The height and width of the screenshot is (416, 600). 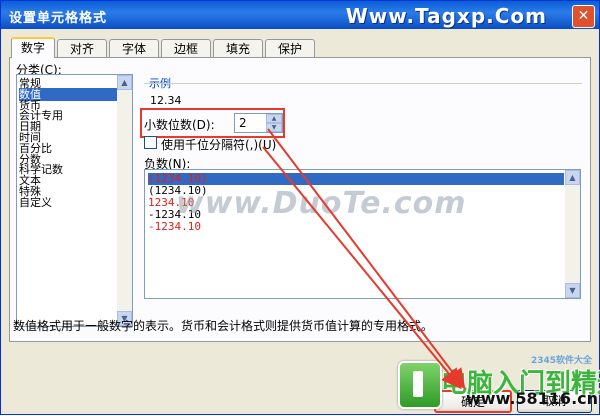 What do you see at coordinates (363, 96) in the screenshot?
I see `sample-group: 12.34` at bounding box center [363, 96].